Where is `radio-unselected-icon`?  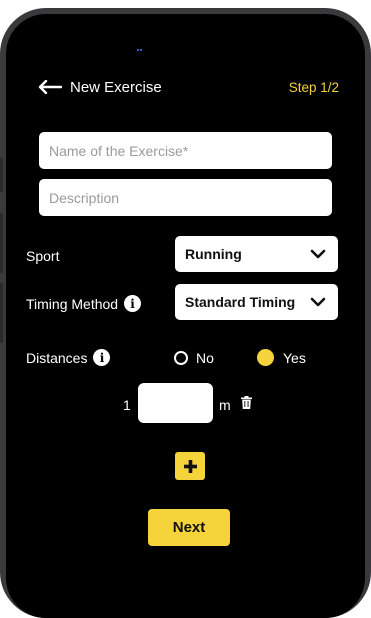
radio-unselected-icon is located at coordinates (181, 358).